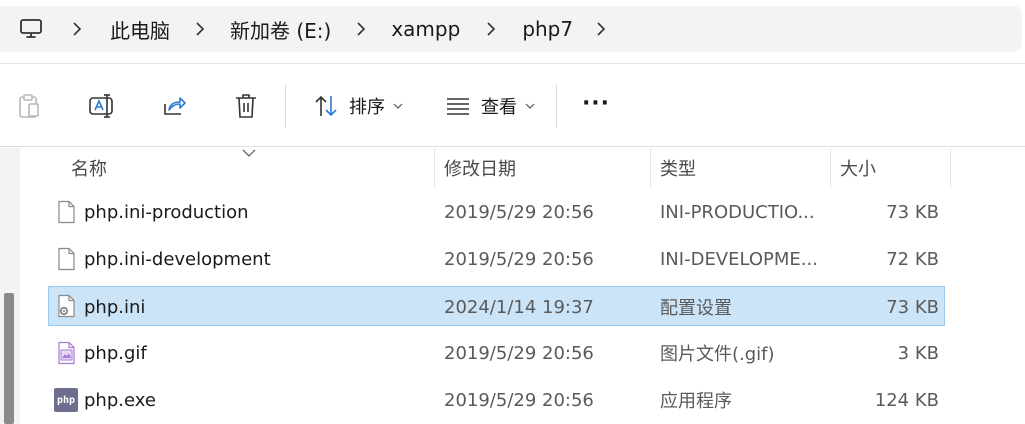  I want to click on file-name: php.gif, so click(115, 353).